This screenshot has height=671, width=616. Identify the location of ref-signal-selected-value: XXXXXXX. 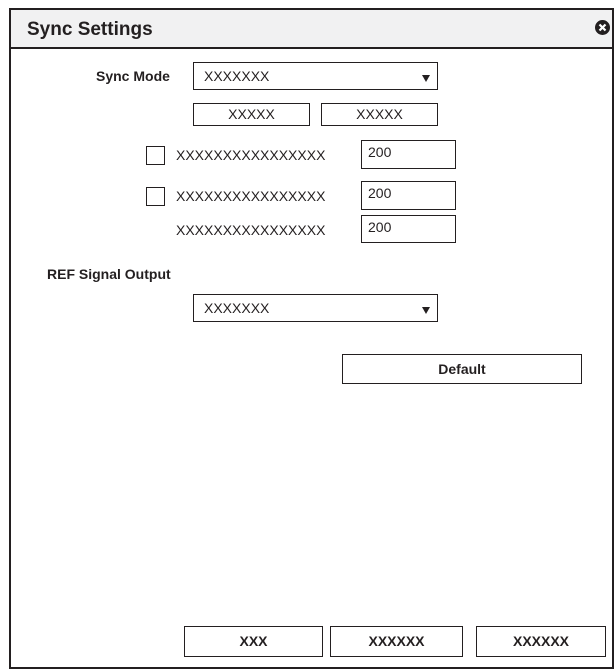
(237, 308).